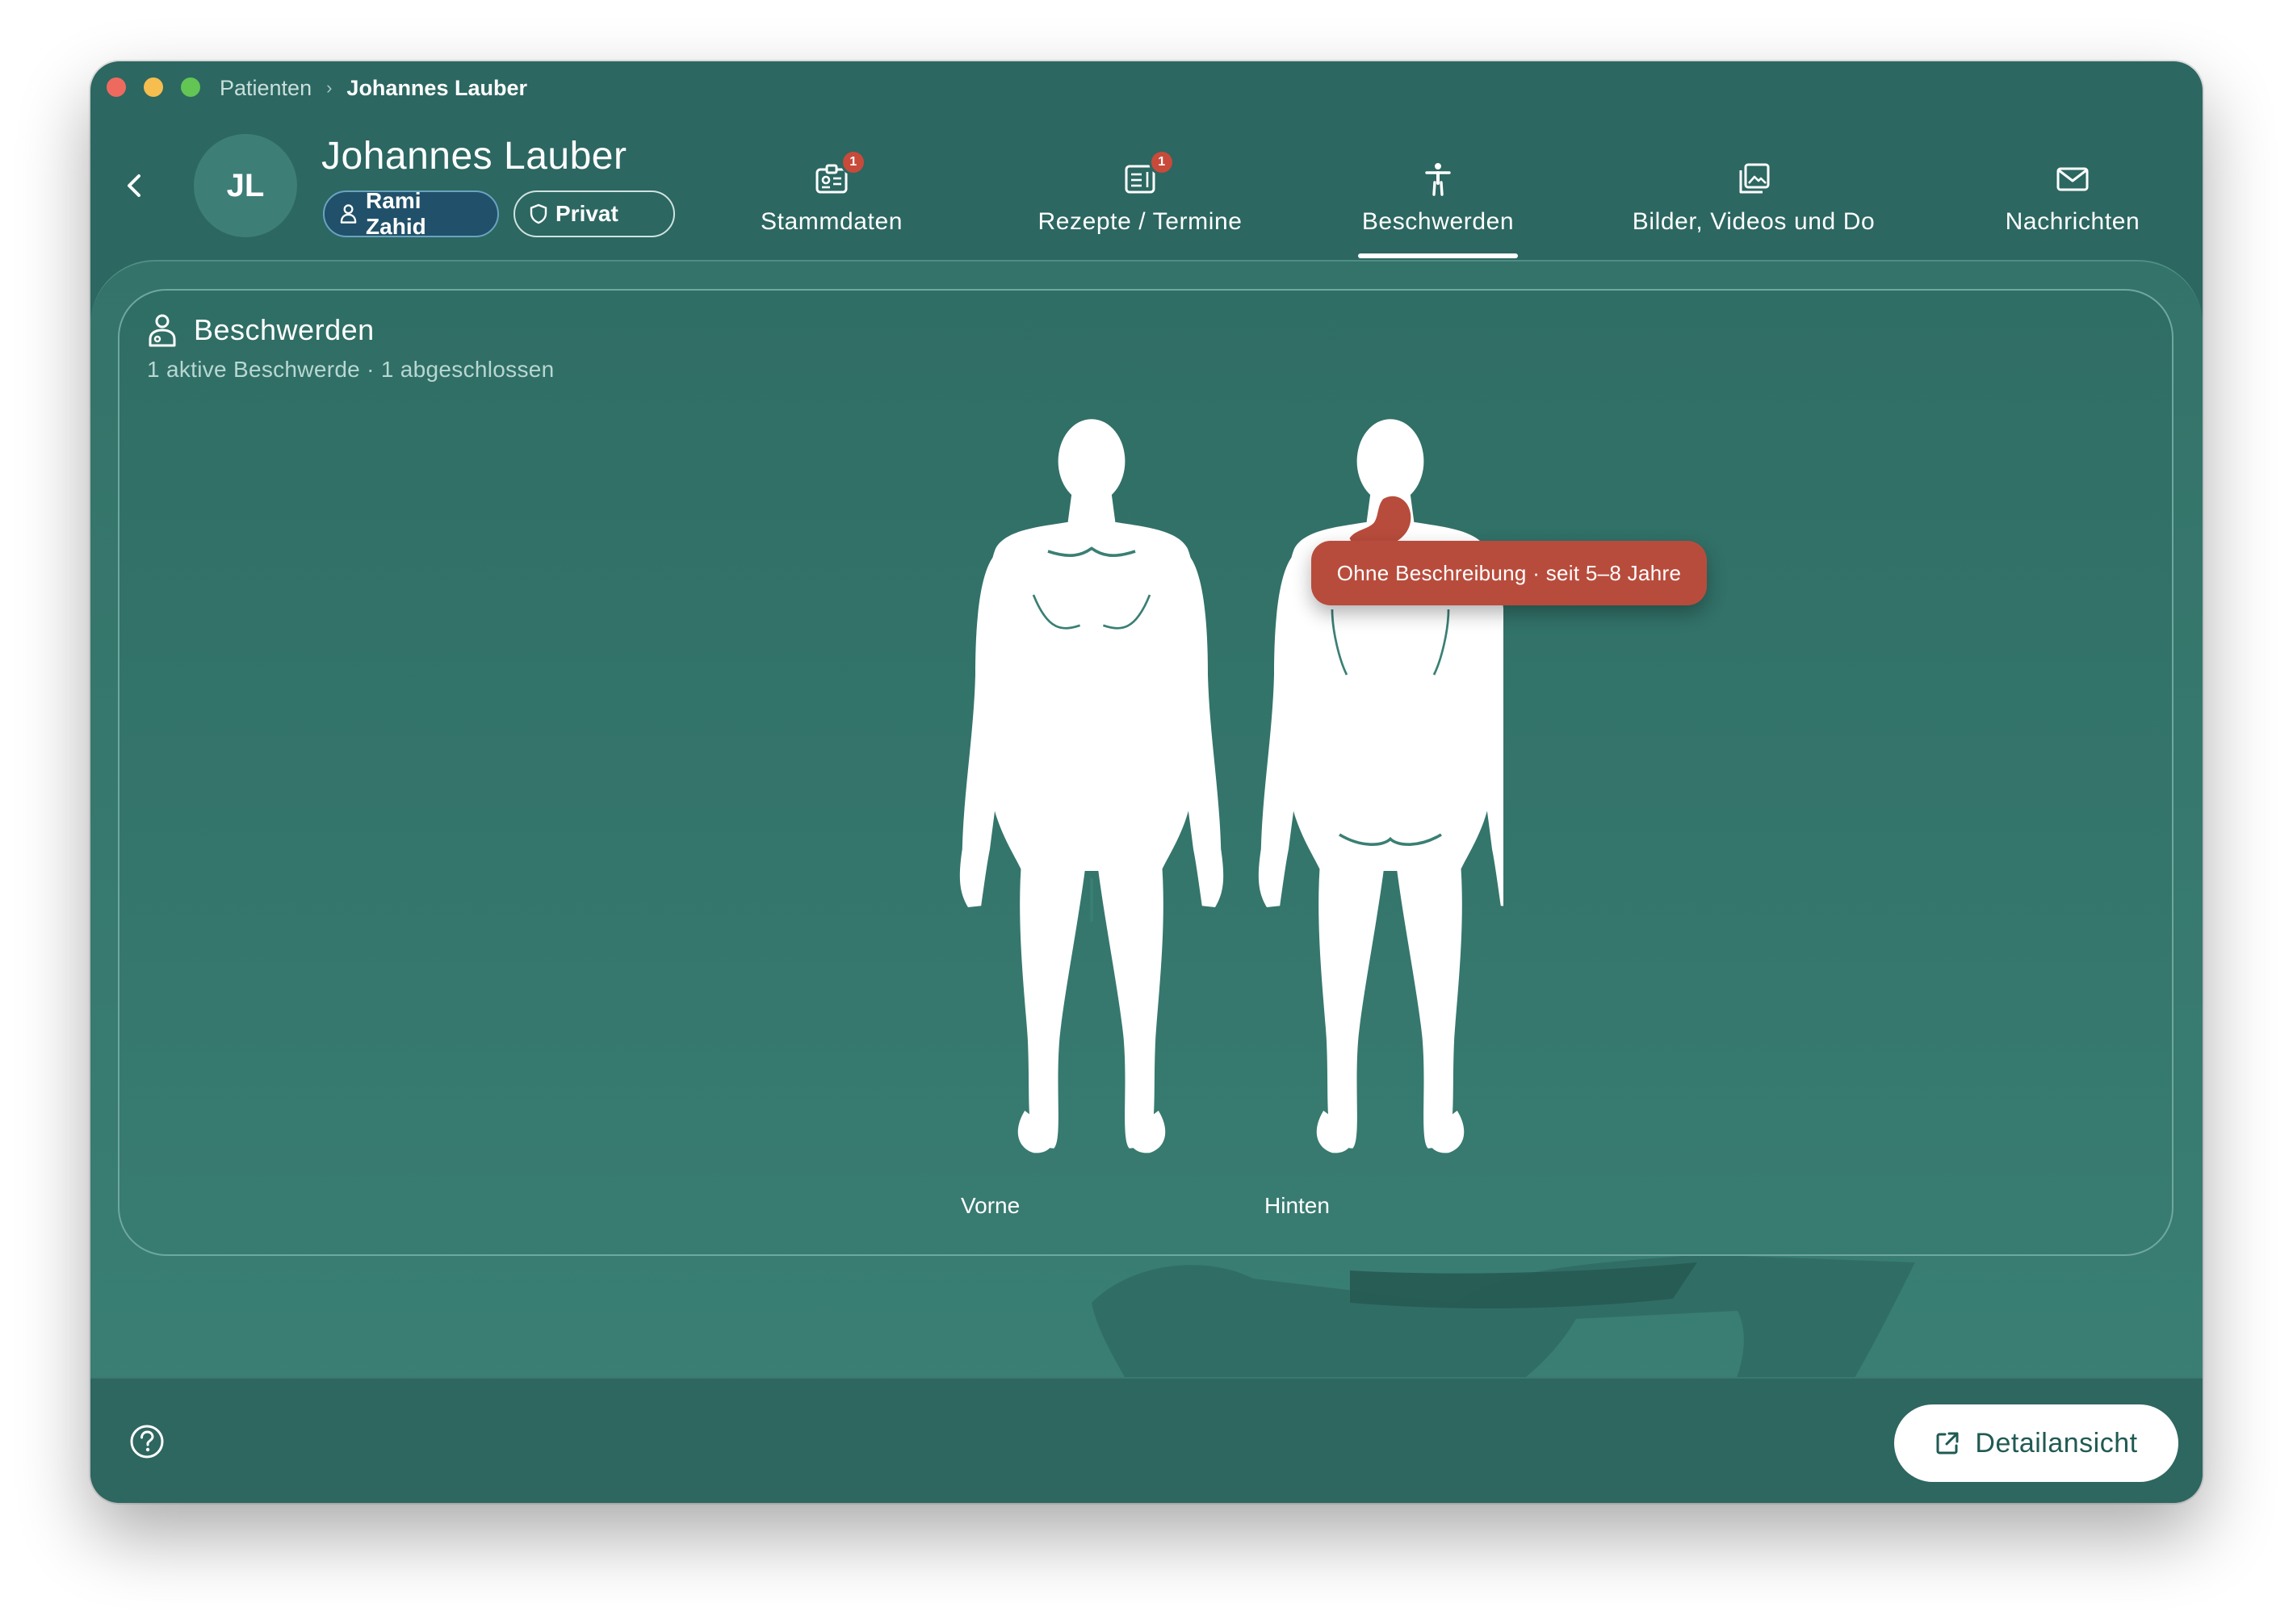 The image size is (2293, 1624). Describe the element at coordinates (266, 88) in the screenshot. I see `breadcrumb-parent: Patienten` at that location.